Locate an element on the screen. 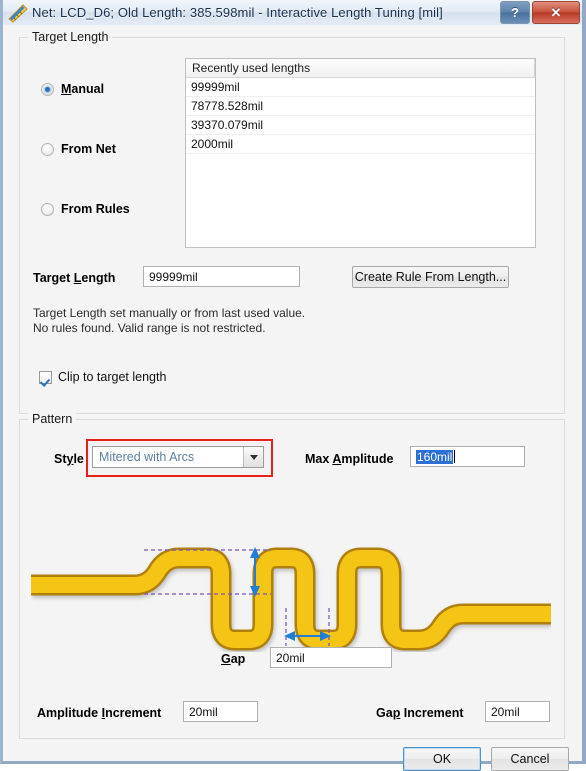 The width and height of the screenshot is (586, 771). gap-label: Gap is located at coordinates (233, 659).